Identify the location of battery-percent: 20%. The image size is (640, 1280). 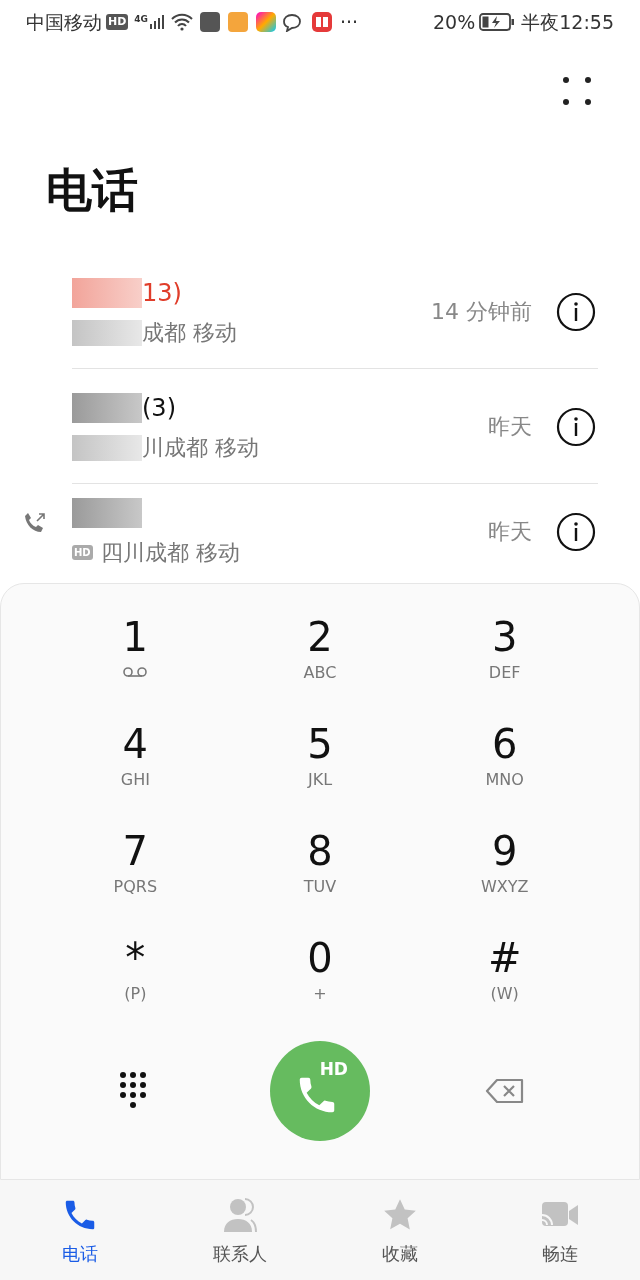
(454, 22).